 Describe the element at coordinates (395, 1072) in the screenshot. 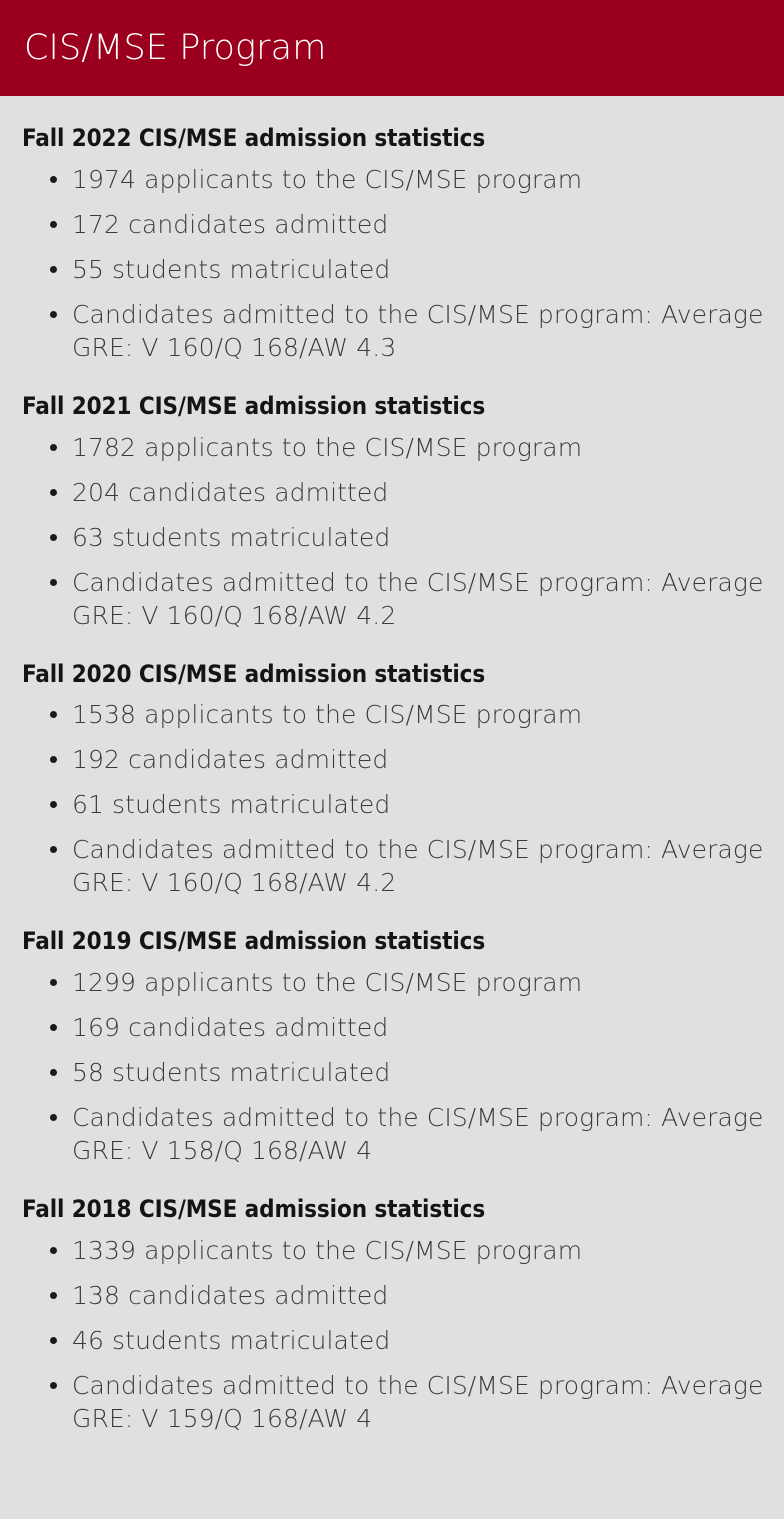

I see `list-item: 58 students matriculated` at that location.